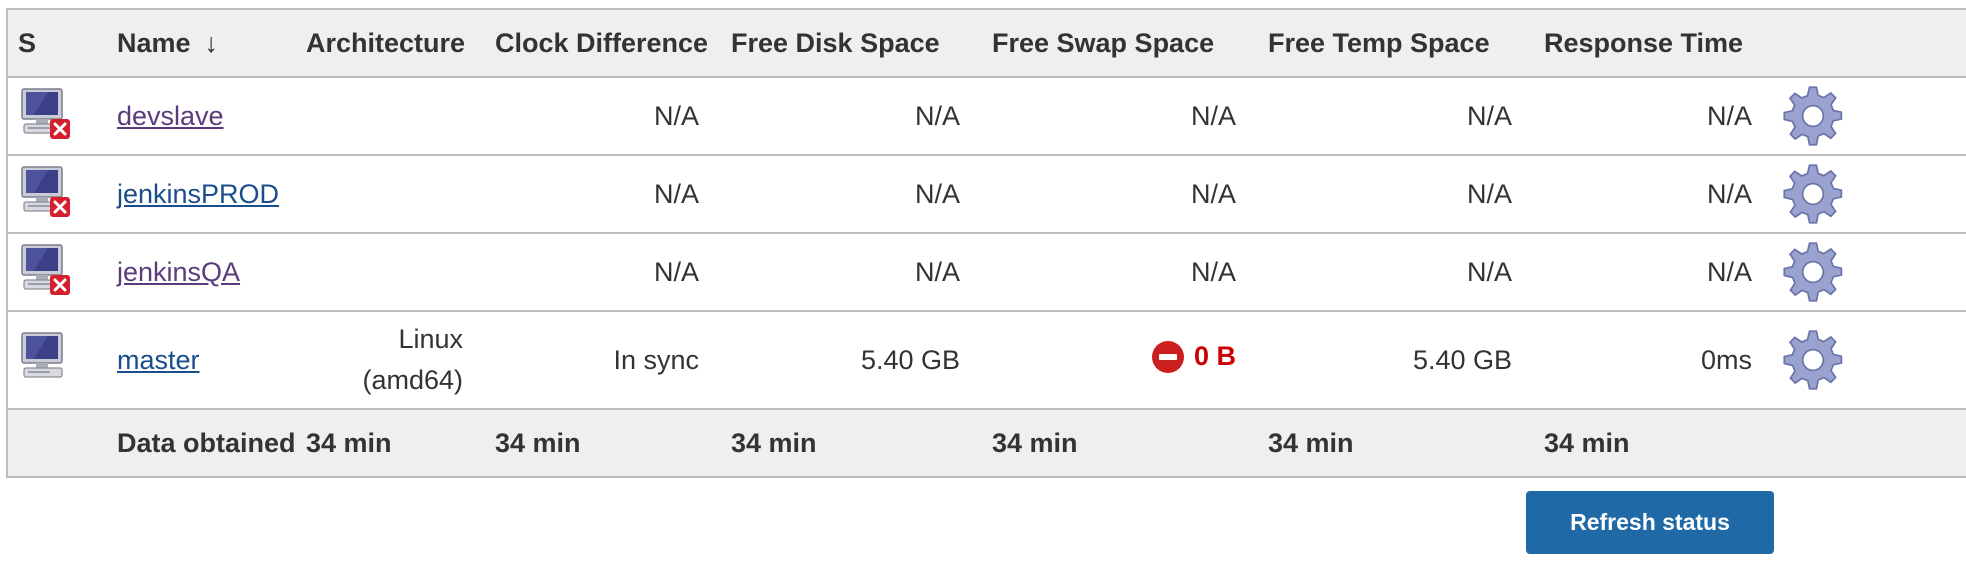 The image size is (1966, 586). I want to click on response-time-cell: 0ms, so click(1654, 360).